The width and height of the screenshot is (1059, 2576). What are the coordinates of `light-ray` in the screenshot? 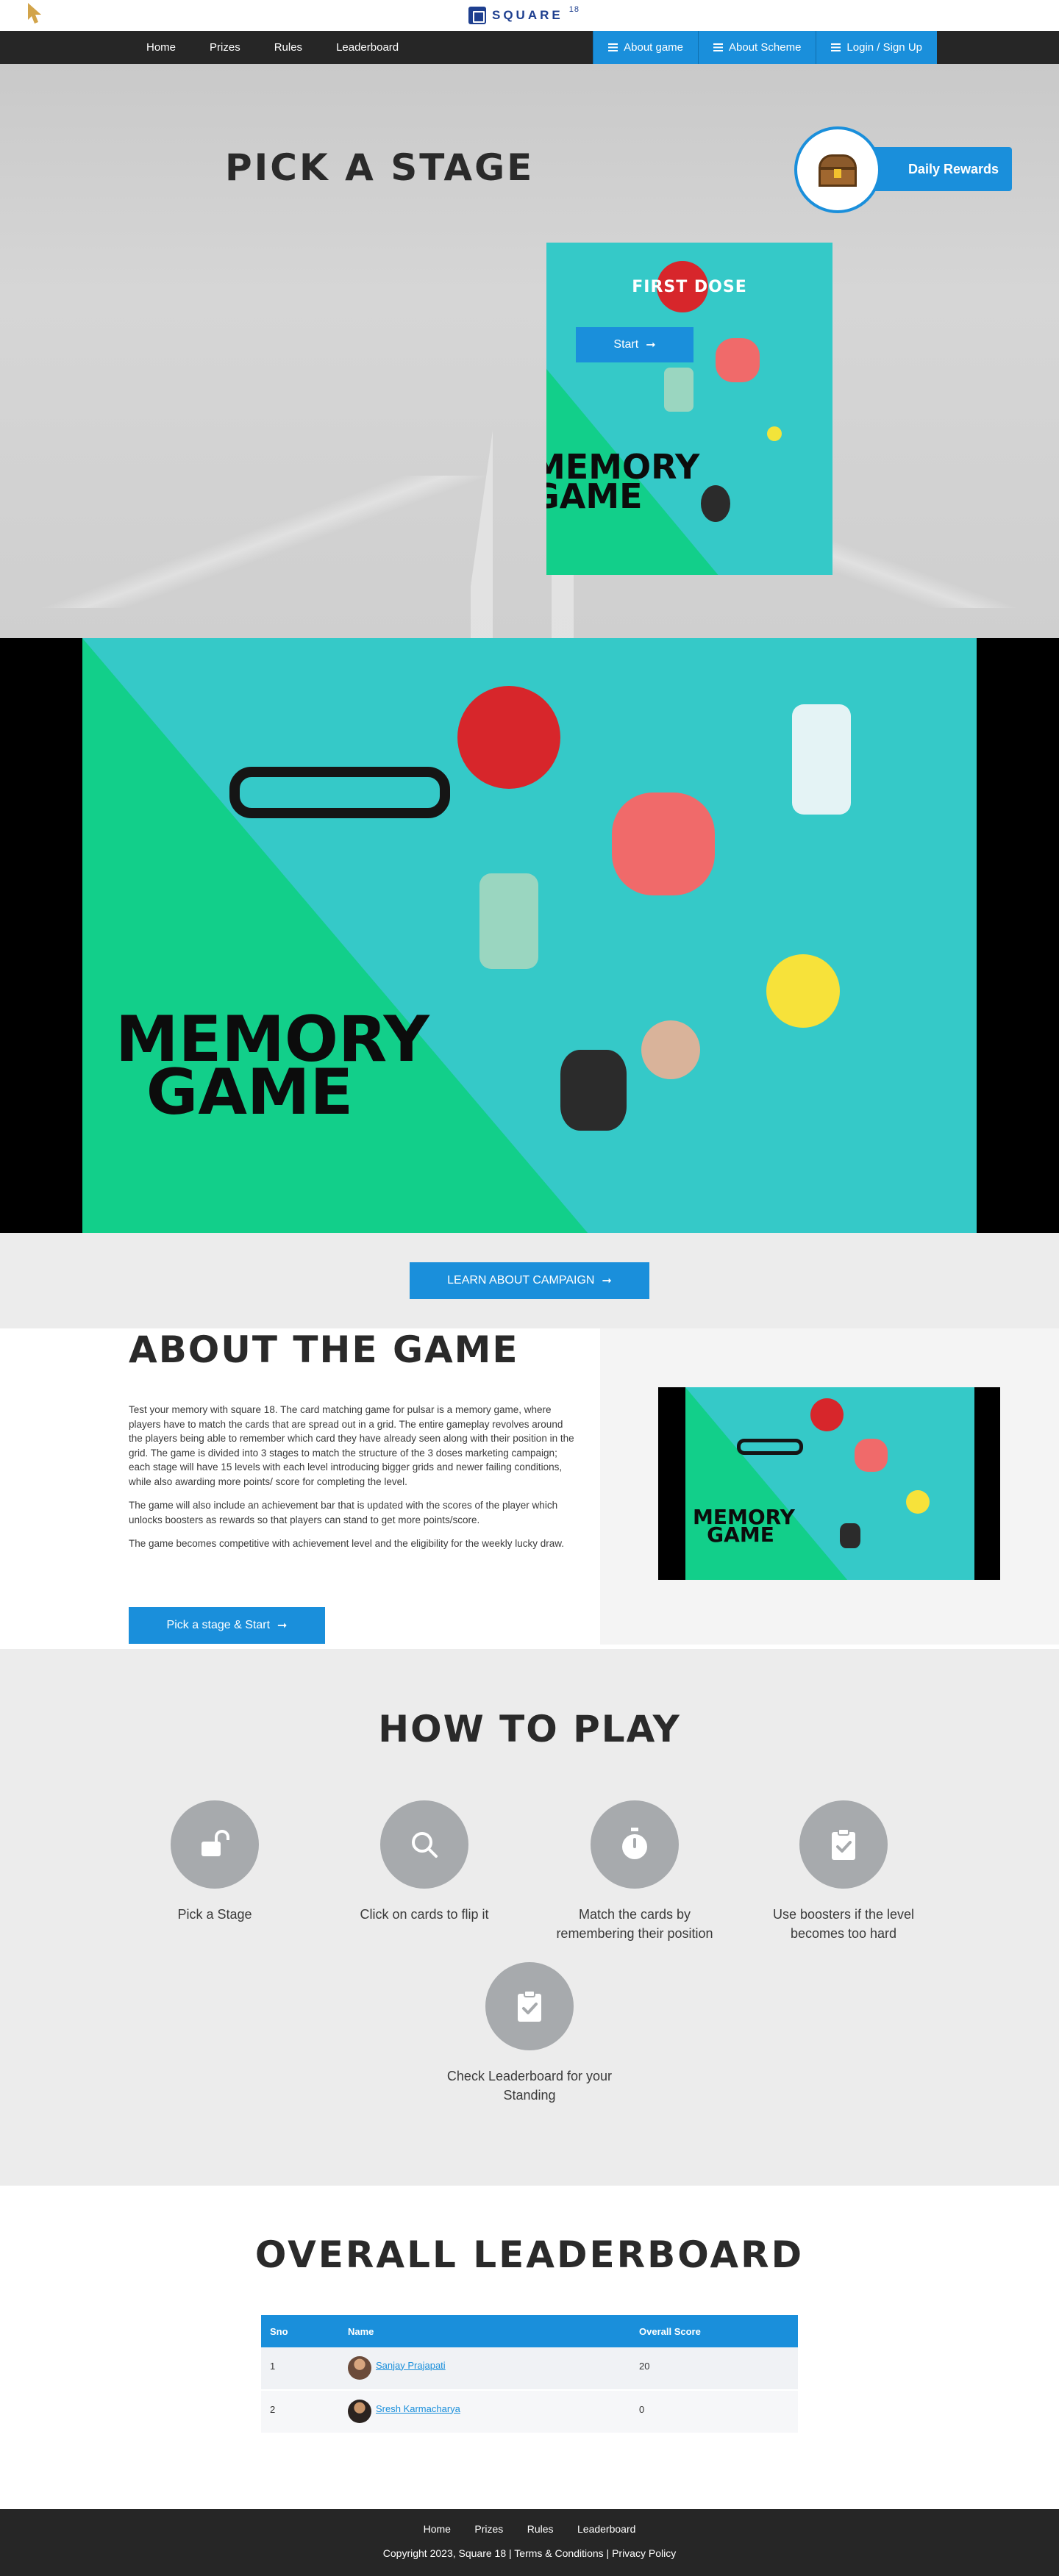 It's located at (265, 542).